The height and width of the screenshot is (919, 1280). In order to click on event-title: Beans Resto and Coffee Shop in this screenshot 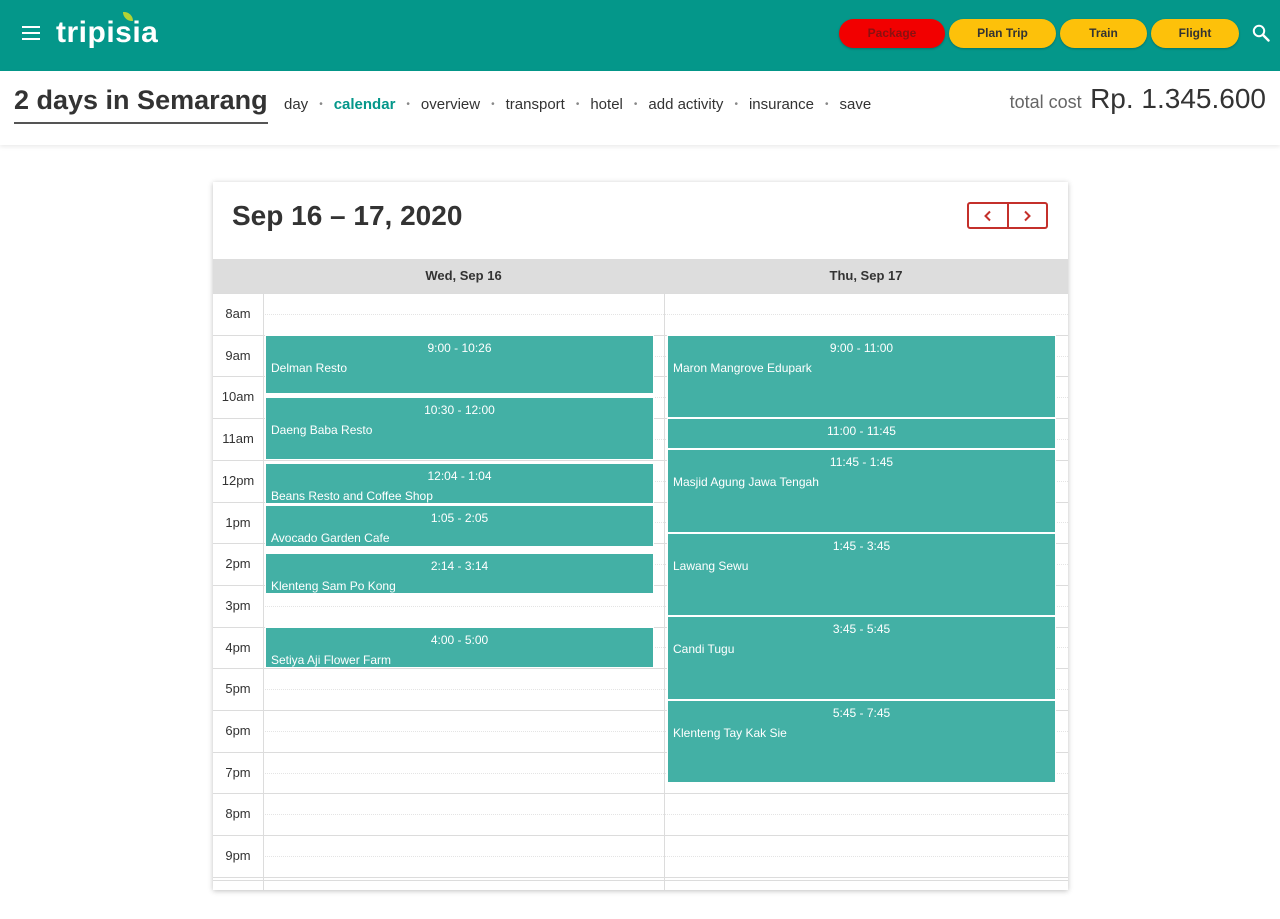, I will do `click(352, 495)`.